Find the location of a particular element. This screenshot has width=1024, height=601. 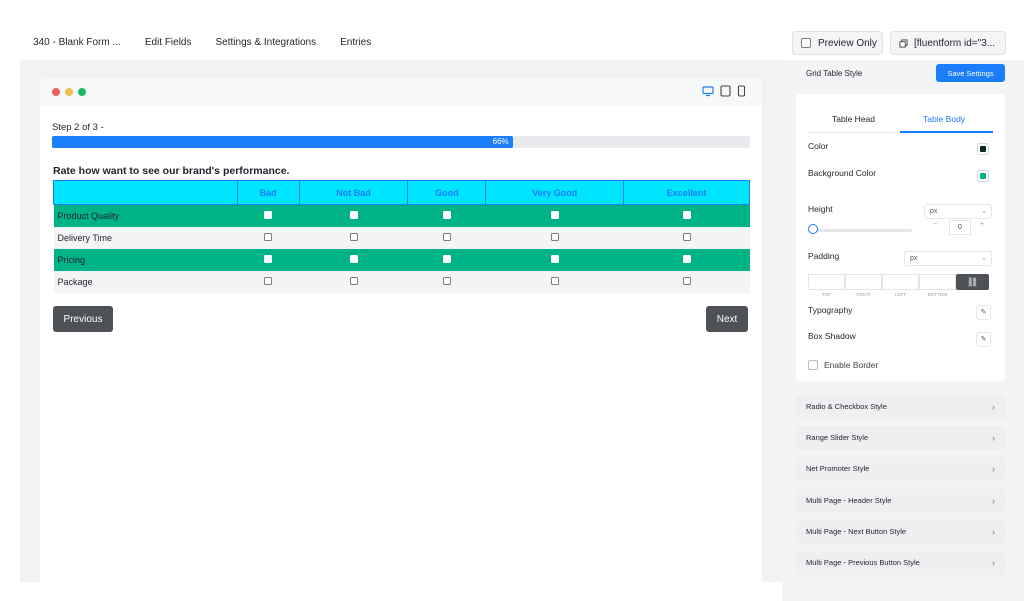

accordion-label: Multi Page - Next Button Style is located at coordinates (856, 531).